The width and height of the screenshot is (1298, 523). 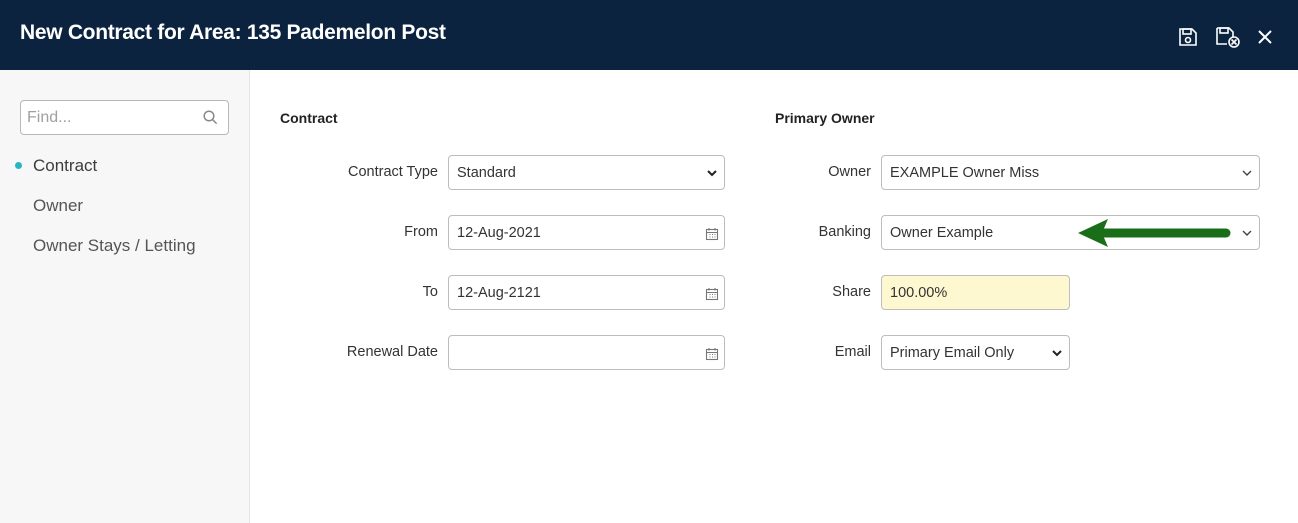 What do you see at coordinates (942, 232) in the screenshot?
I see `banking-value: Owner Example` at bounding box center [942, 232].